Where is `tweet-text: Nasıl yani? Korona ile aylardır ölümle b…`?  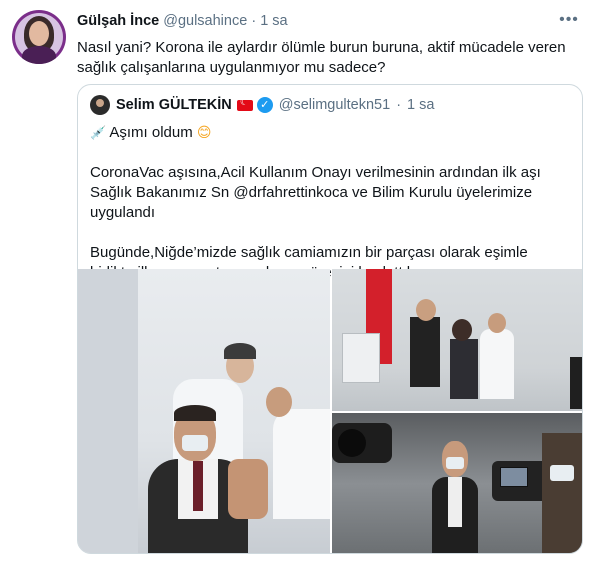
tweet-text: Nasıl yani? Korona ile aylardır ölümle b… is located at coordinates (321, 57).